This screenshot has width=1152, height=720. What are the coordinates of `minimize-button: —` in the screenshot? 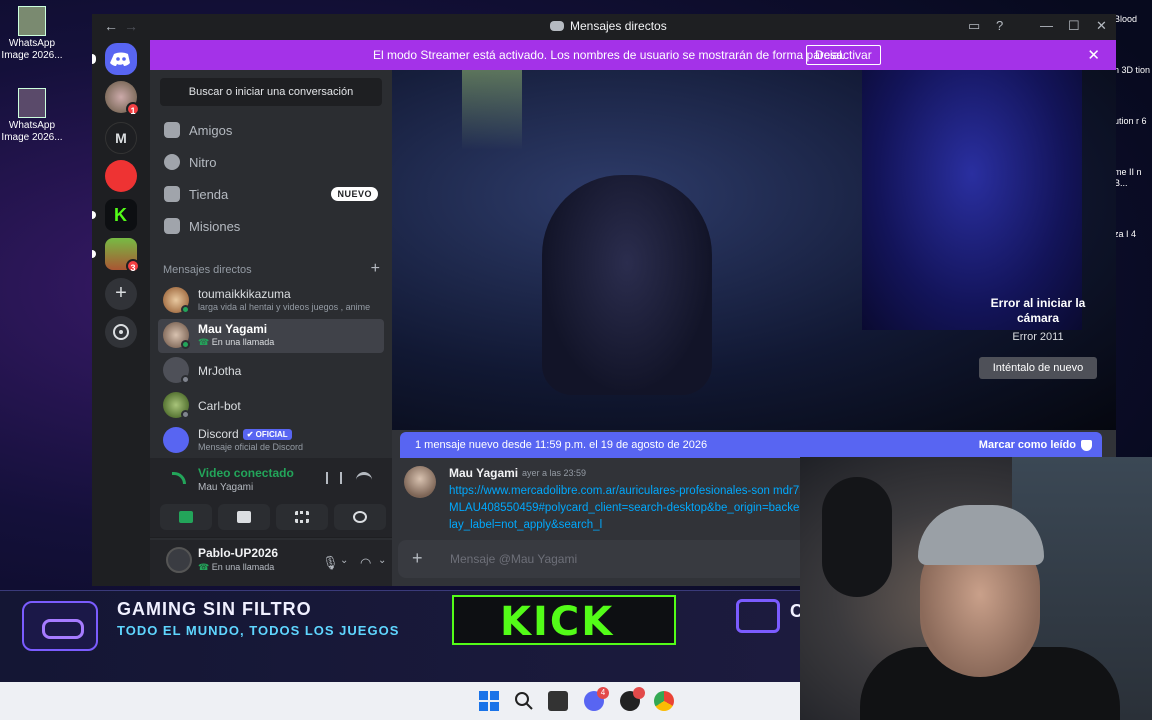 It's located at (1046, 25).